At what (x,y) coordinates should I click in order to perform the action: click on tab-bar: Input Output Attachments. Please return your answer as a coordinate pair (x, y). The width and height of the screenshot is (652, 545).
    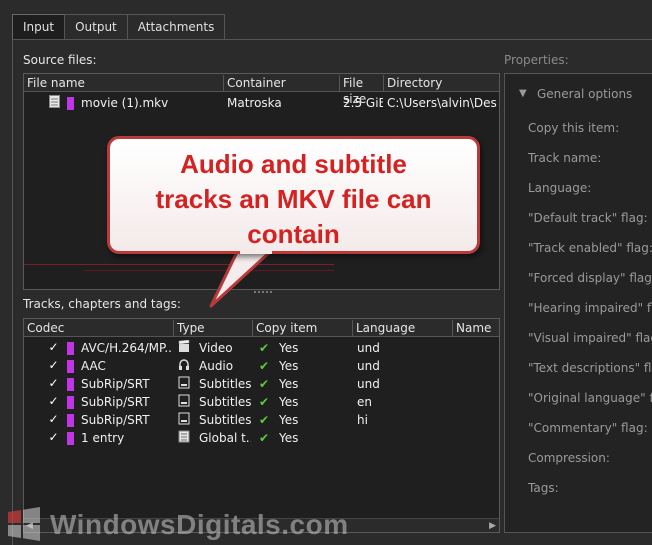
    Looking at the image, I should click on (119, 27).